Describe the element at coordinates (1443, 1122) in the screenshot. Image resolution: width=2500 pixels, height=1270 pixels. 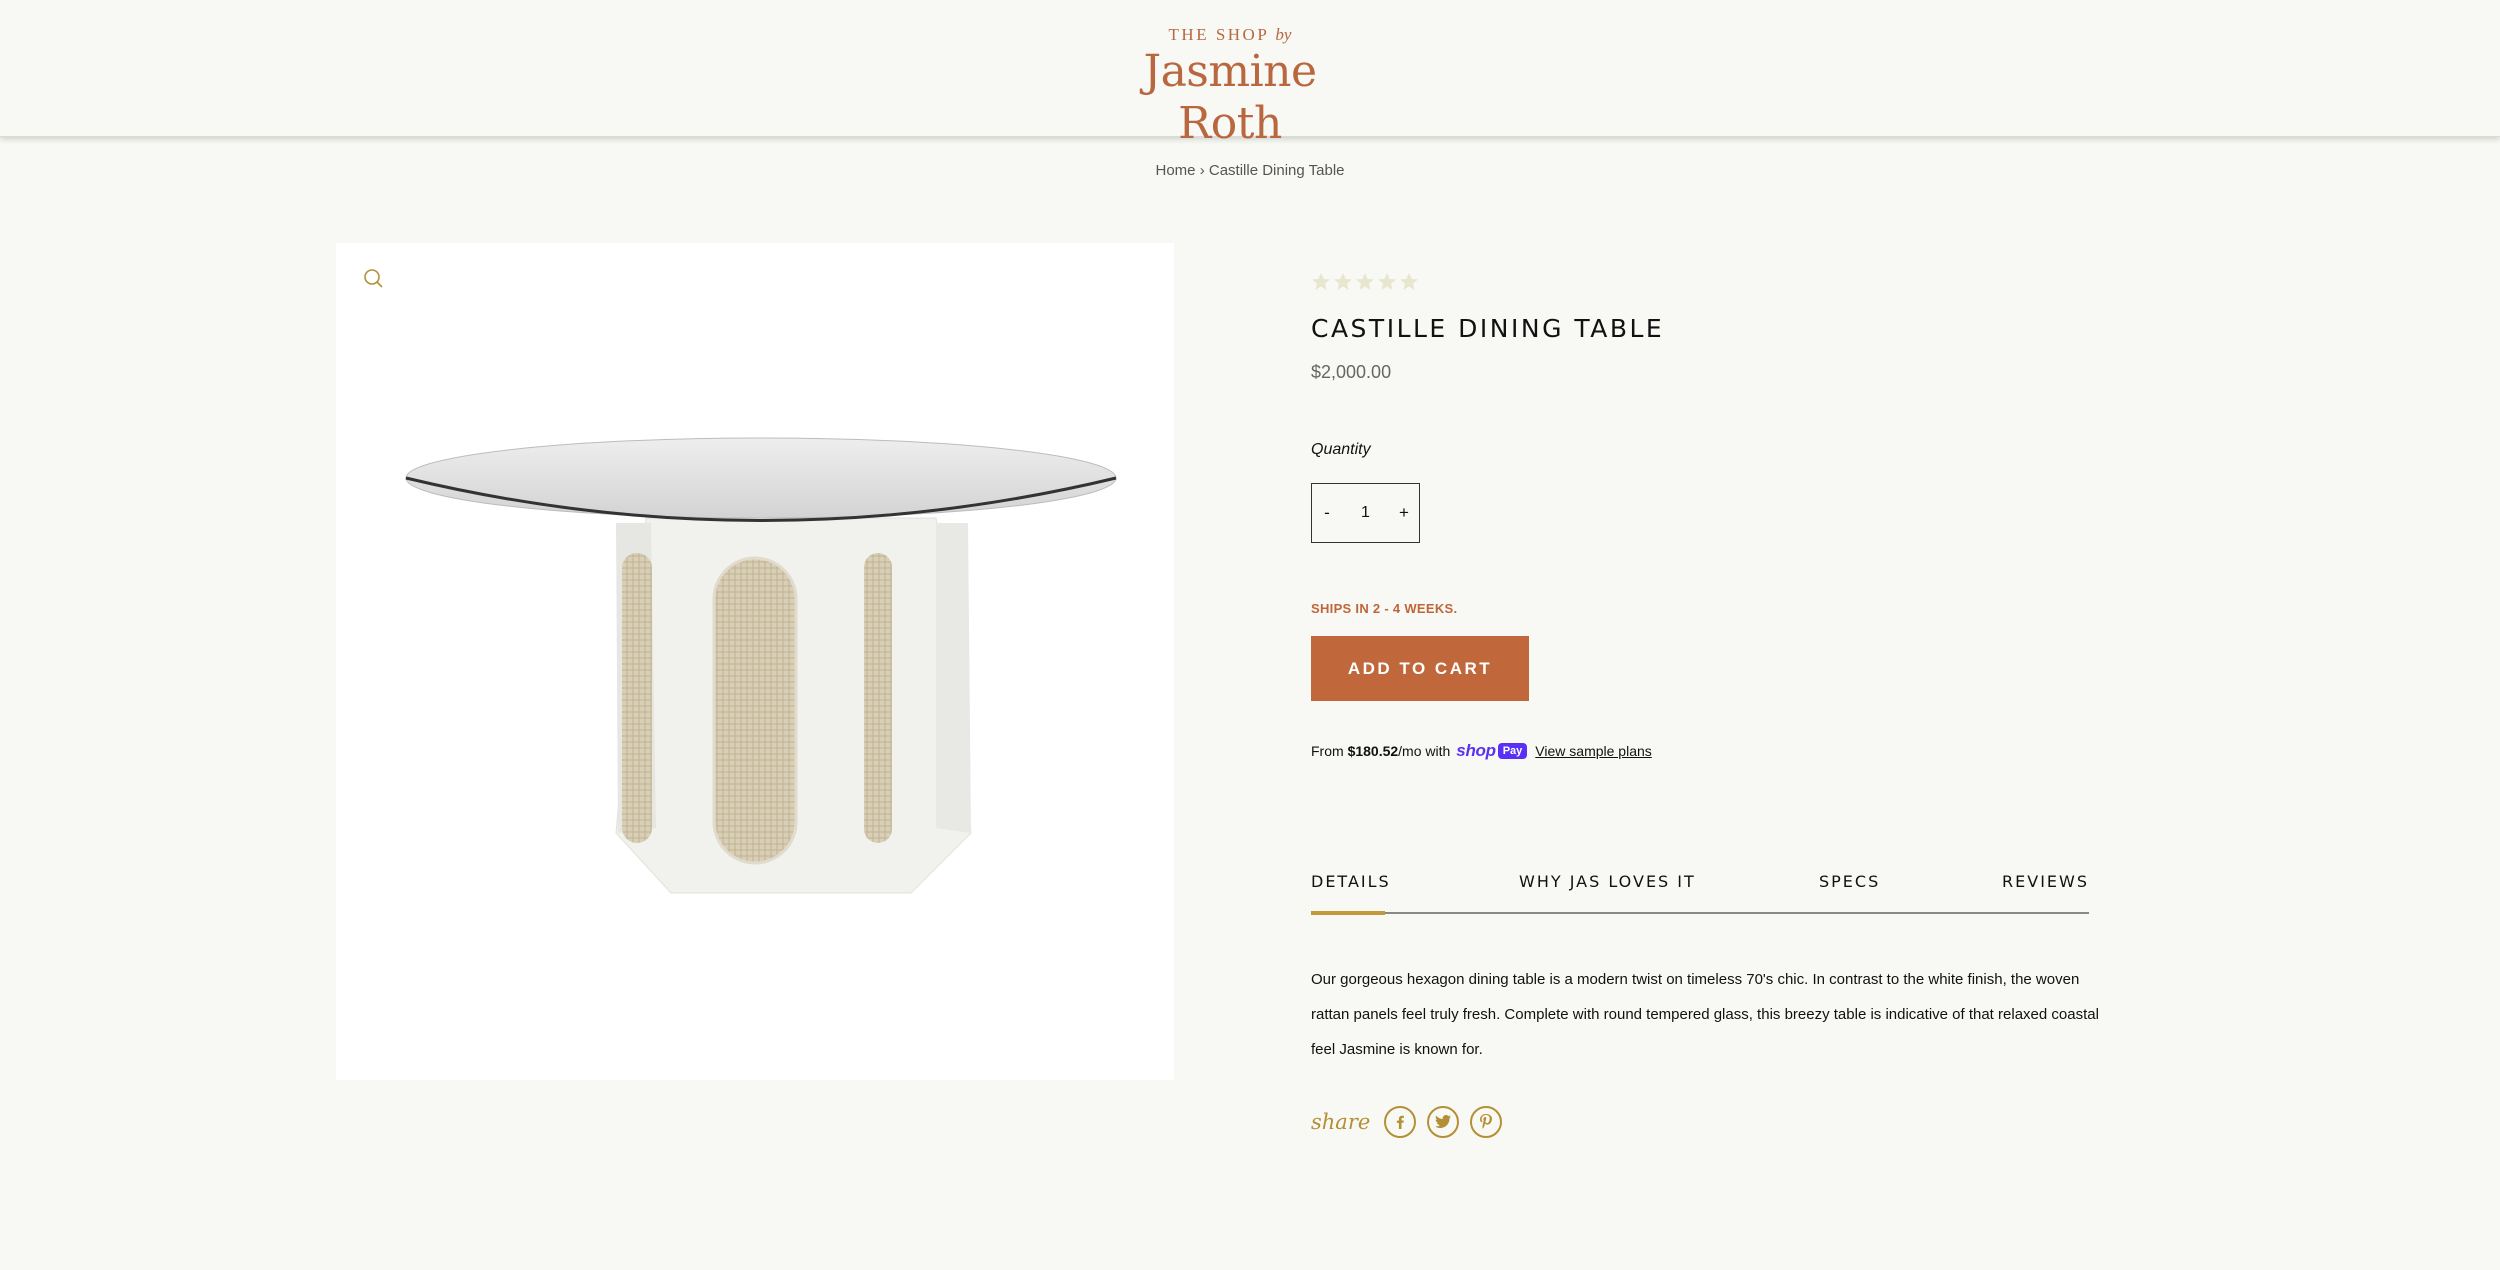
I see `twitter-icon` at that location.